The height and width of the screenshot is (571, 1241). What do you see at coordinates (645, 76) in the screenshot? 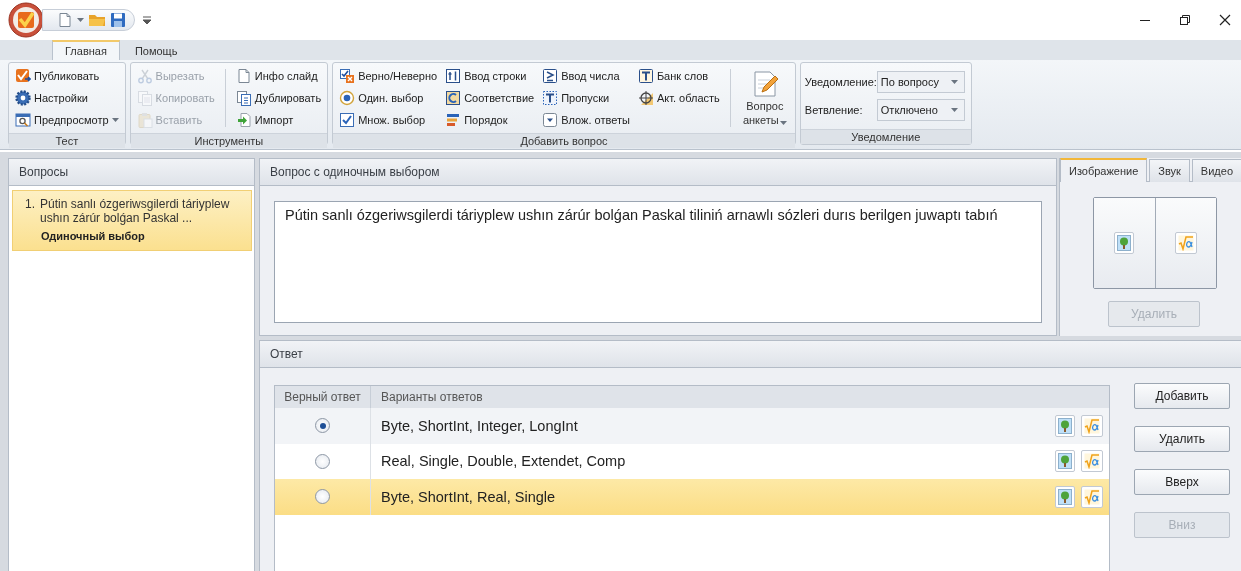
I see `text-box-icon` at bounding box center [645, 76].